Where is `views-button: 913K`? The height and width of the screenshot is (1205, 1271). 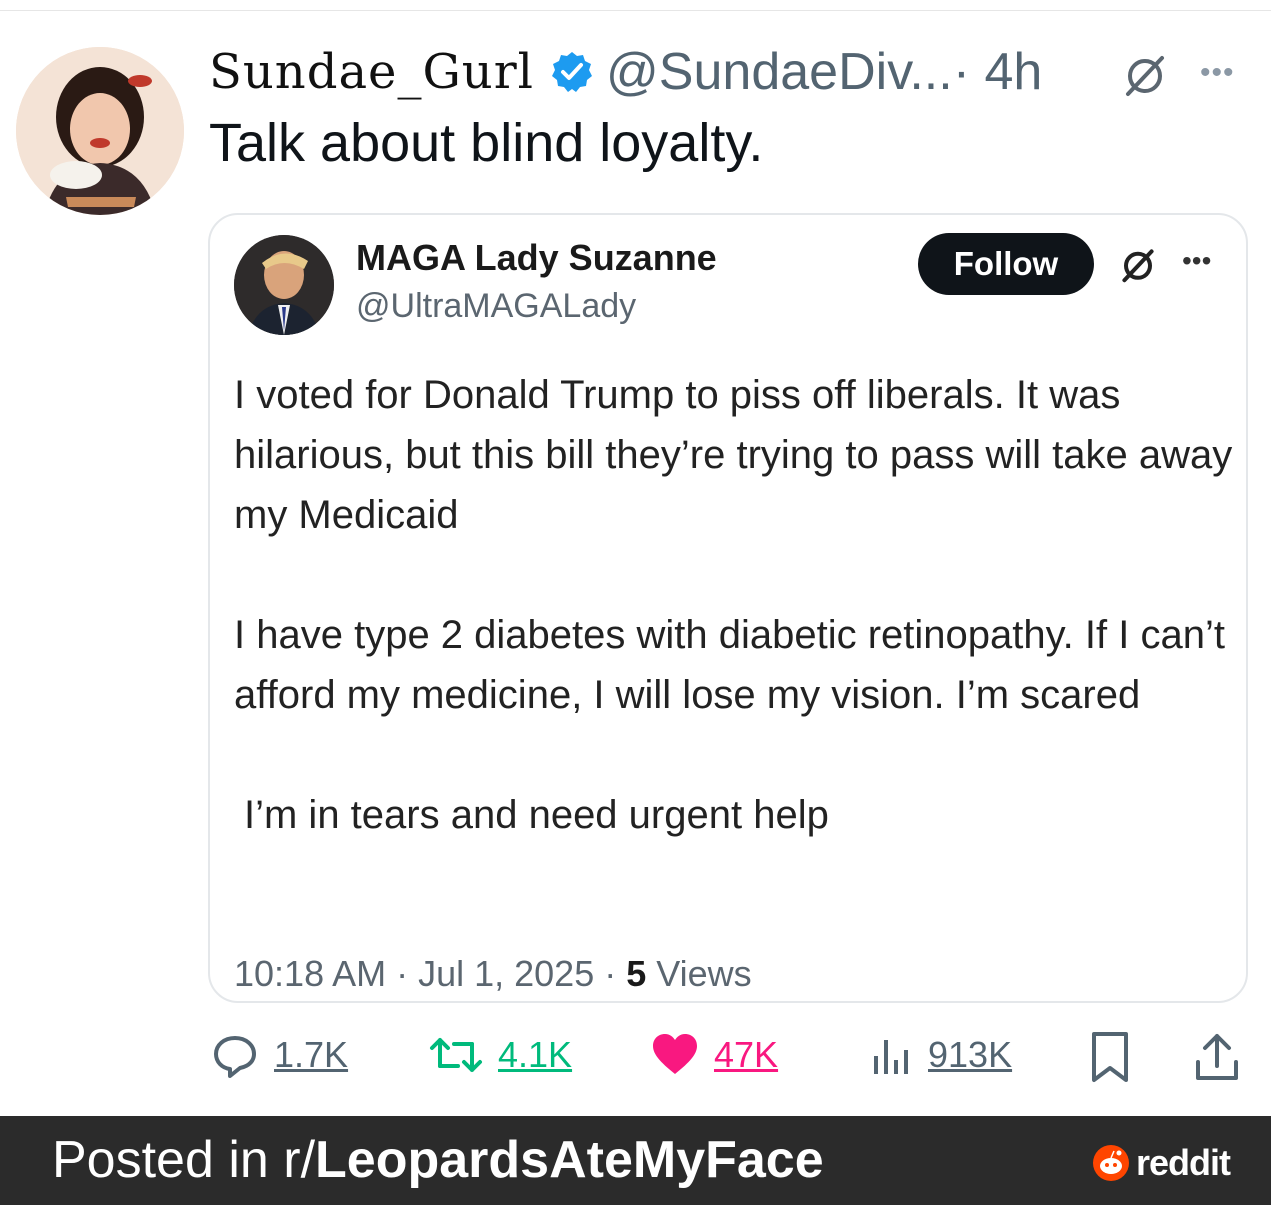
views-button: 913K is located at coordinates (941, 1055).